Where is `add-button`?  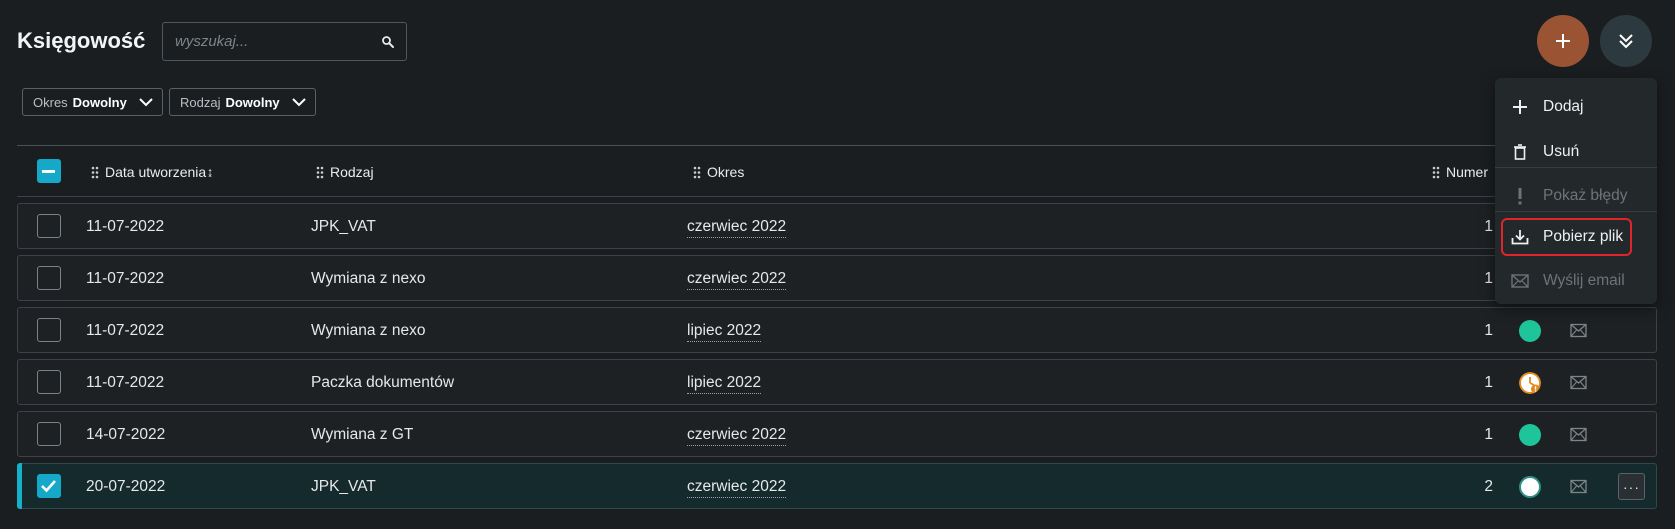 add-button is located at coordinates (1563, 41).